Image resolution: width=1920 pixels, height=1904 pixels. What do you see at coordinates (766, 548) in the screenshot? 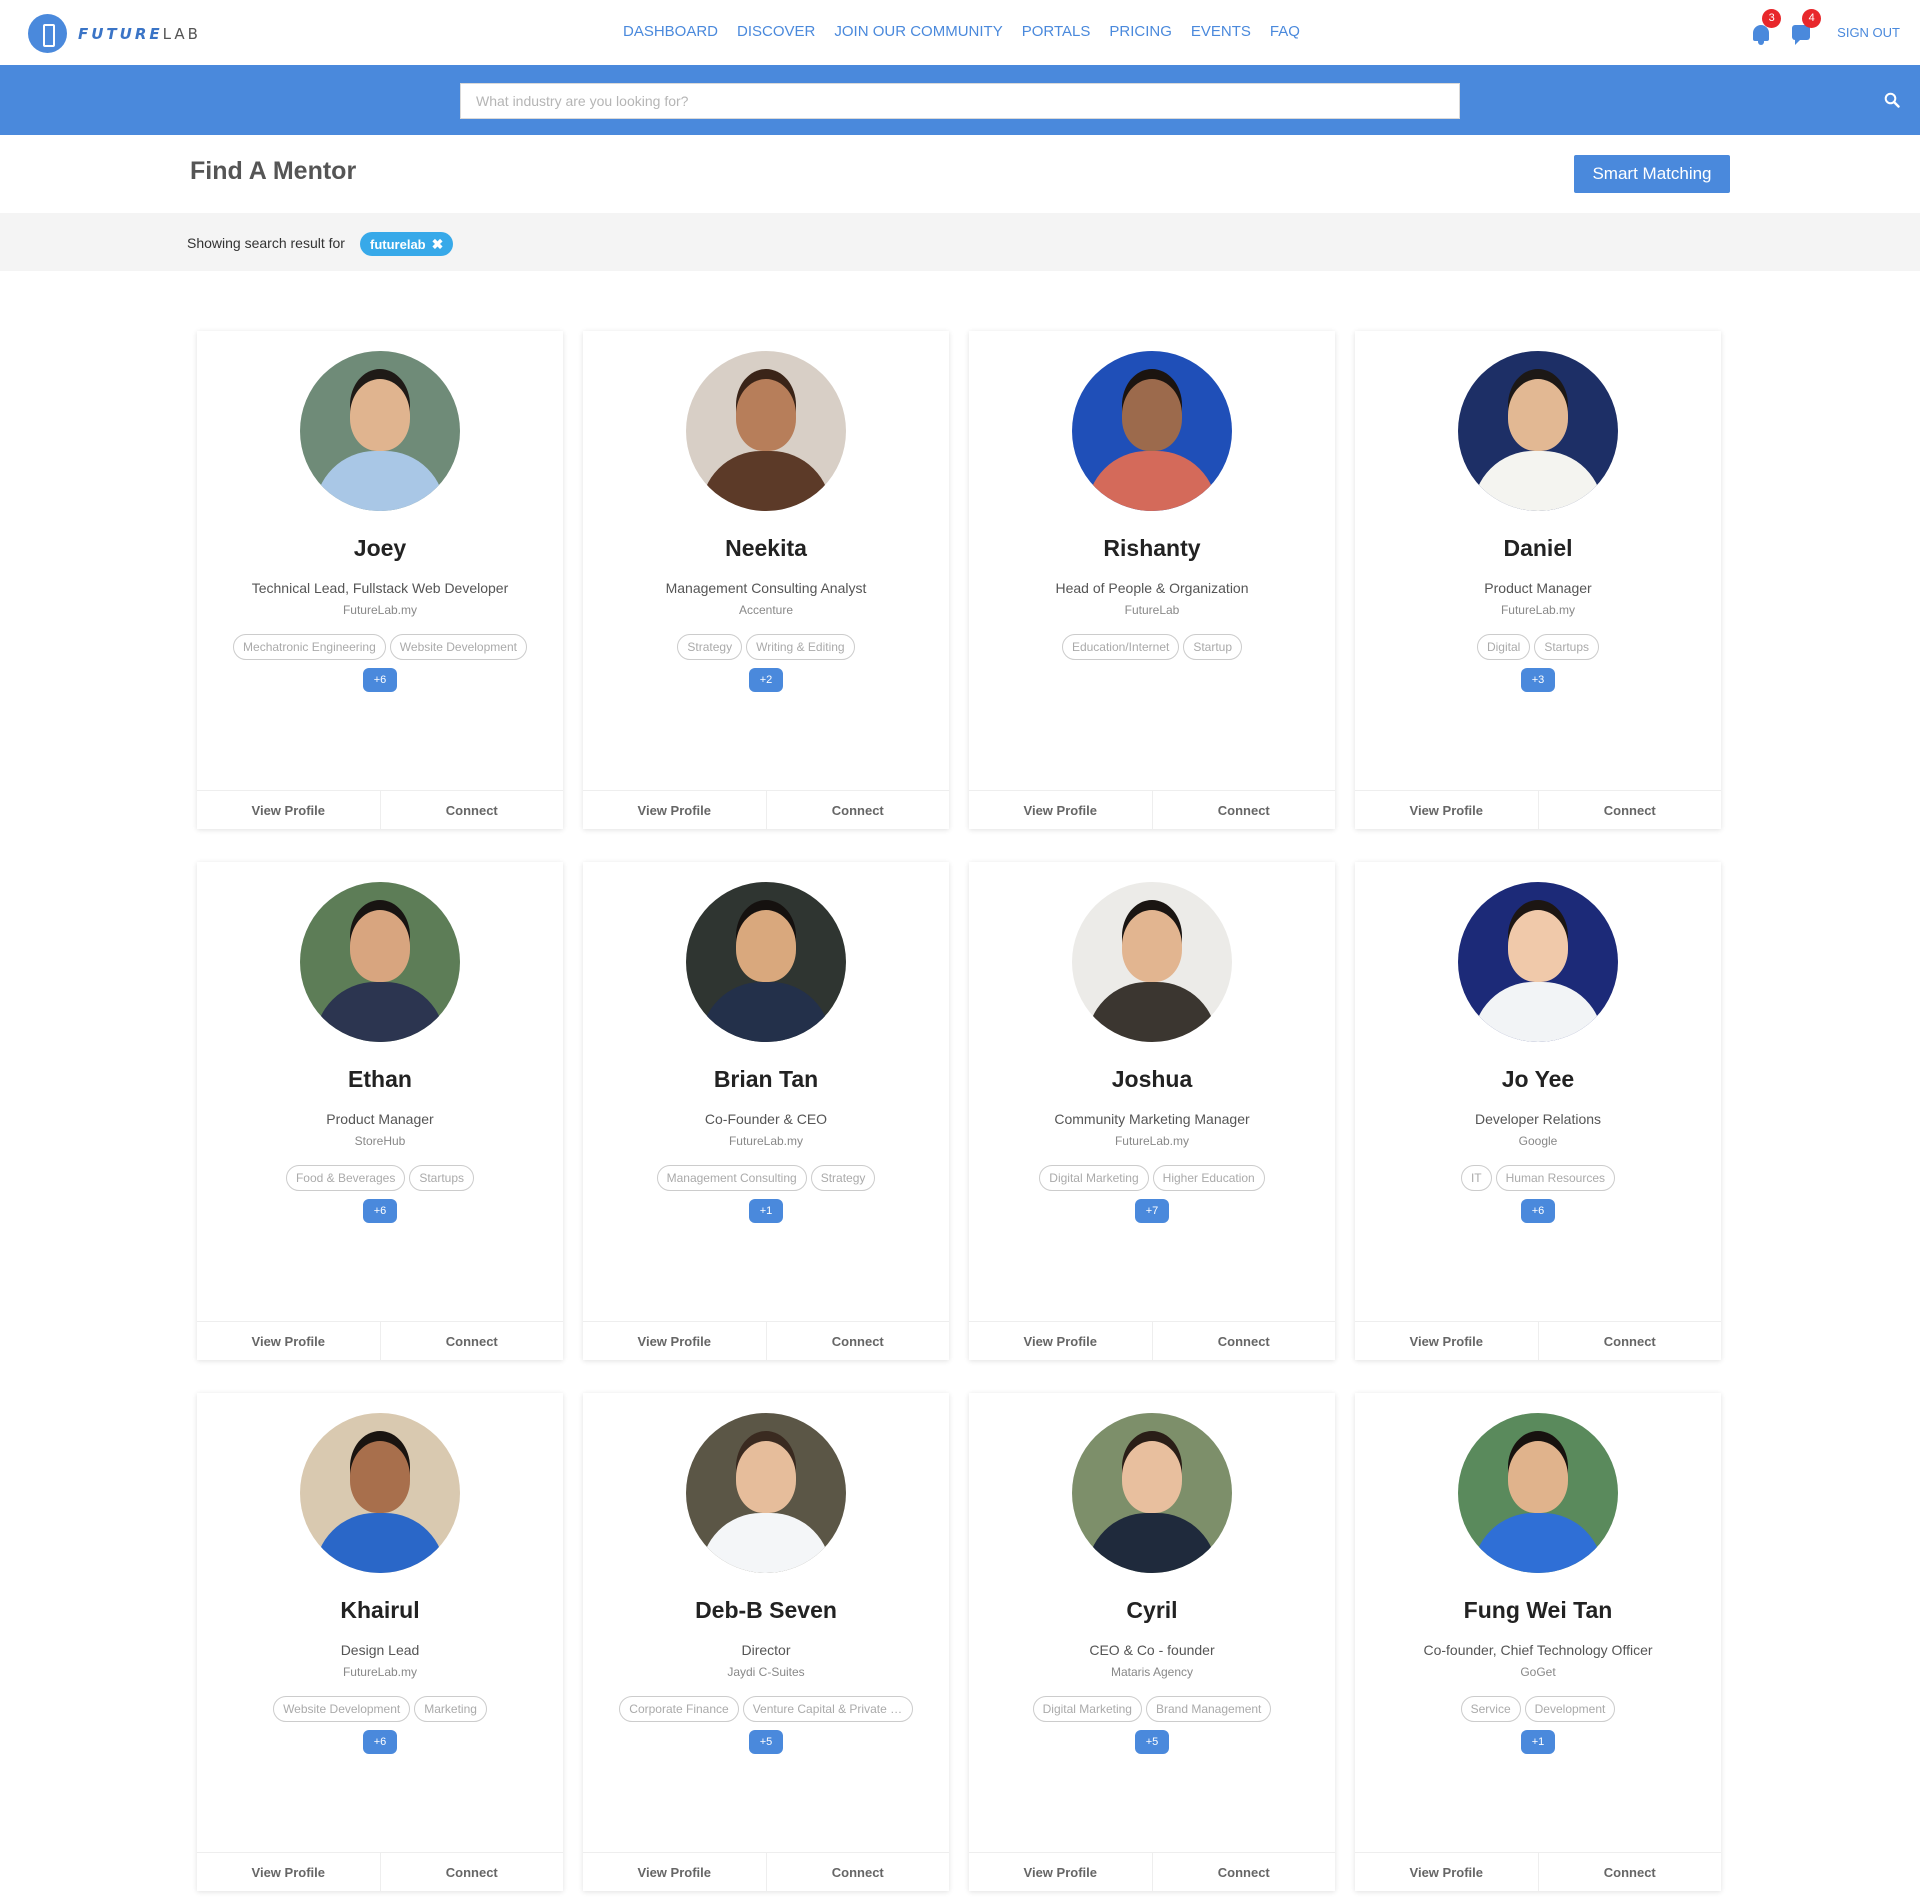
I see `mentor-name: Neekita` at bounding box center [766, 548].